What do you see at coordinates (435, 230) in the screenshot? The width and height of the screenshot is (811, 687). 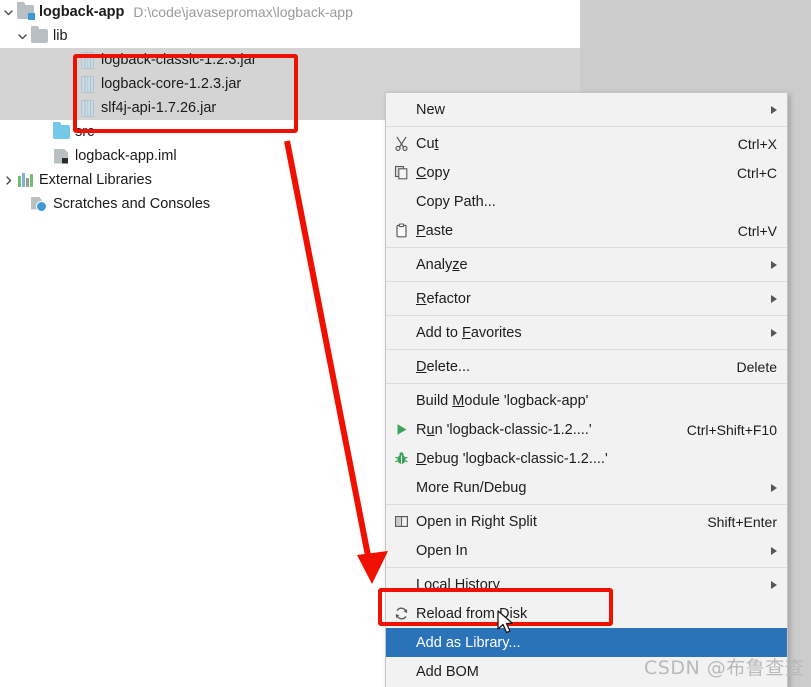 I see `menu-item-label: Paste` at bounding box center [435, 230].